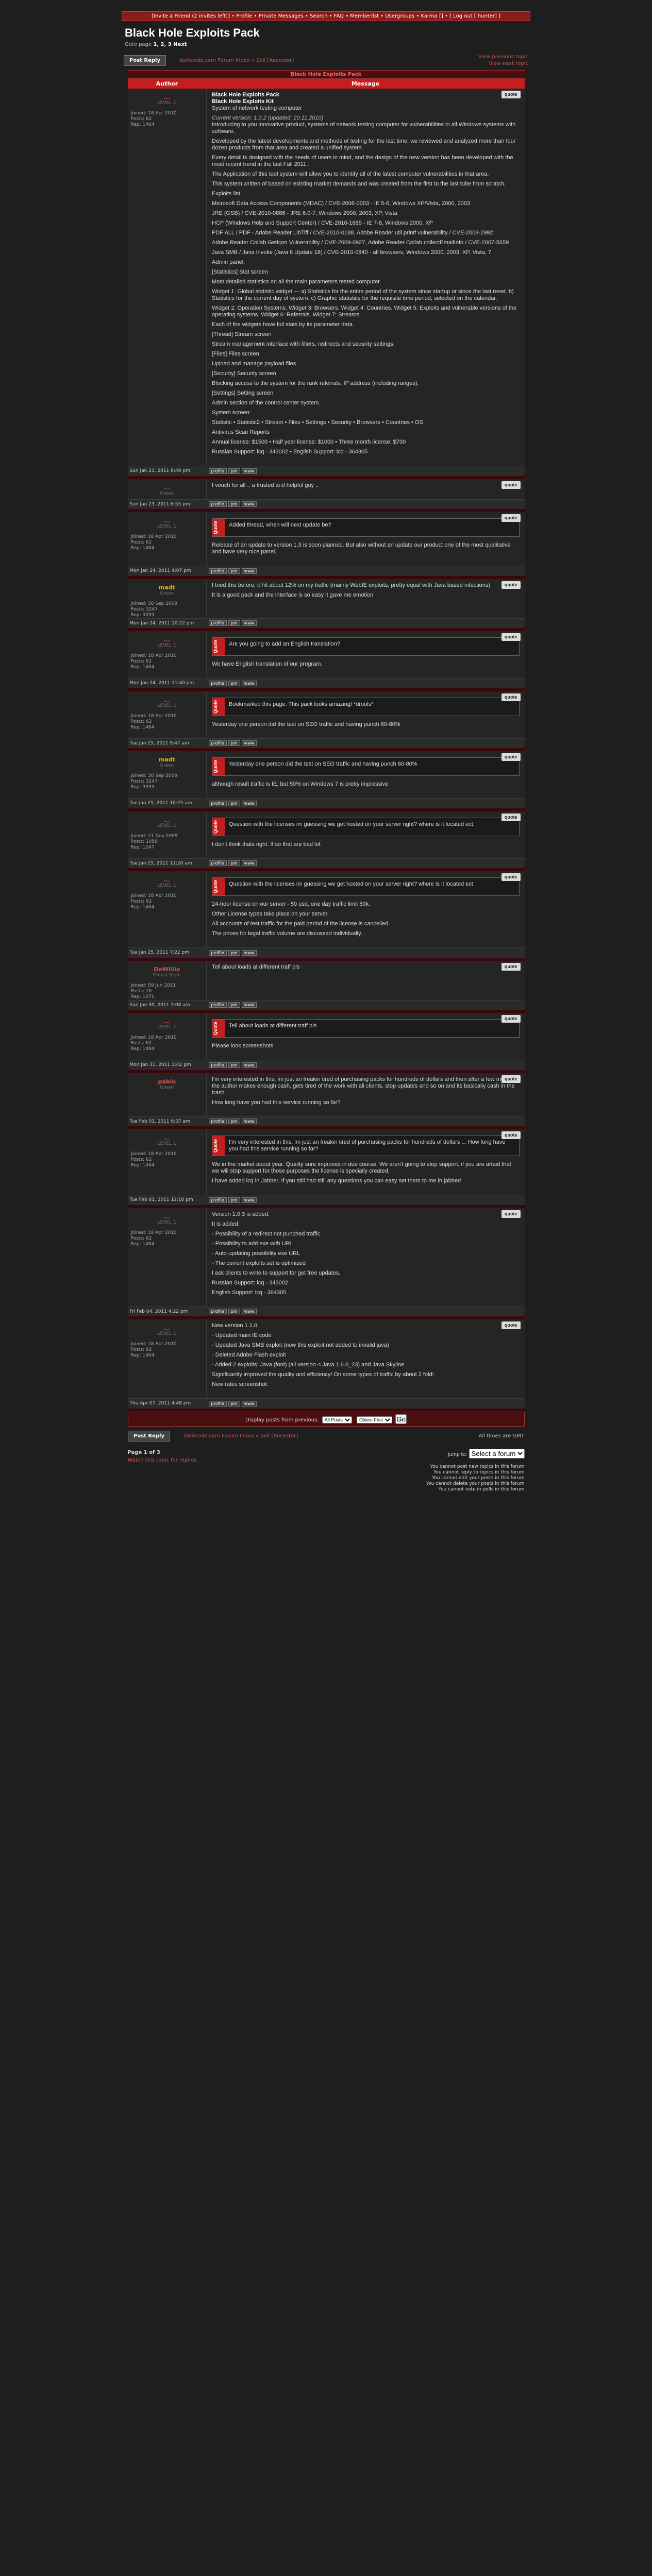  What do you see at coordinates (167, 1081) in the screenshot?
I see `author-name: pablo` at bounding box center [167, 1081].